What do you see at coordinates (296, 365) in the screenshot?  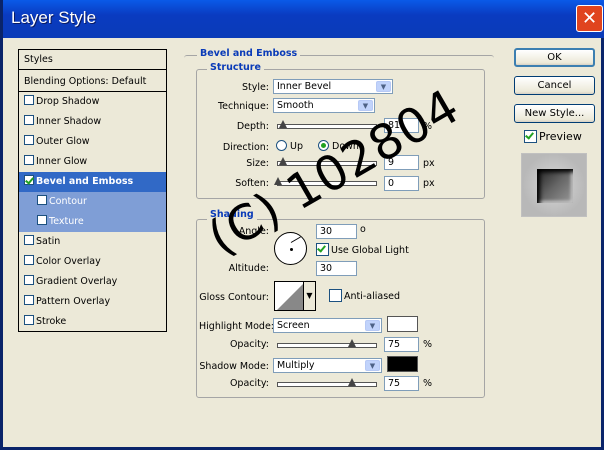 I see `shadow-mode-value: Multiply` at bounding box center [296, 365].